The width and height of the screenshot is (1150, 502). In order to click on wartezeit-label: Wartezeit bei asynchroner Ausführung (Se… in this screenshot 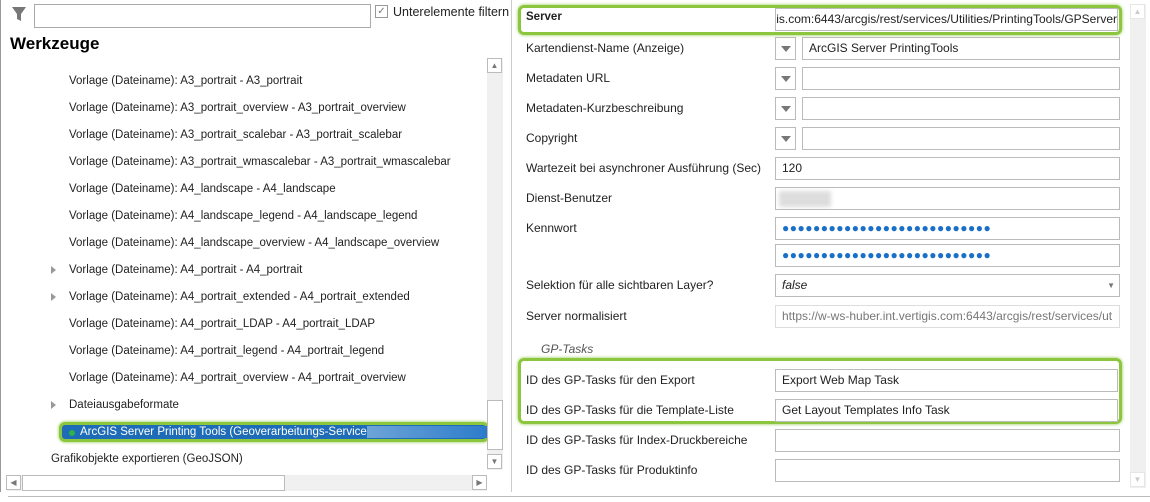, I will do `click(644, 168)`.